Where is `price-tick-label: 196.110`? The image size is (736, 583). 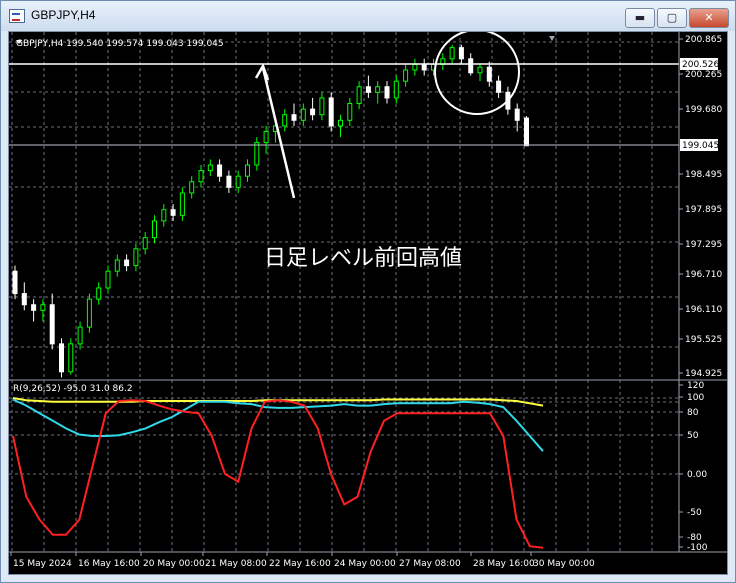 price-tick-label: 196.110 is located at coordinates (703, 310).